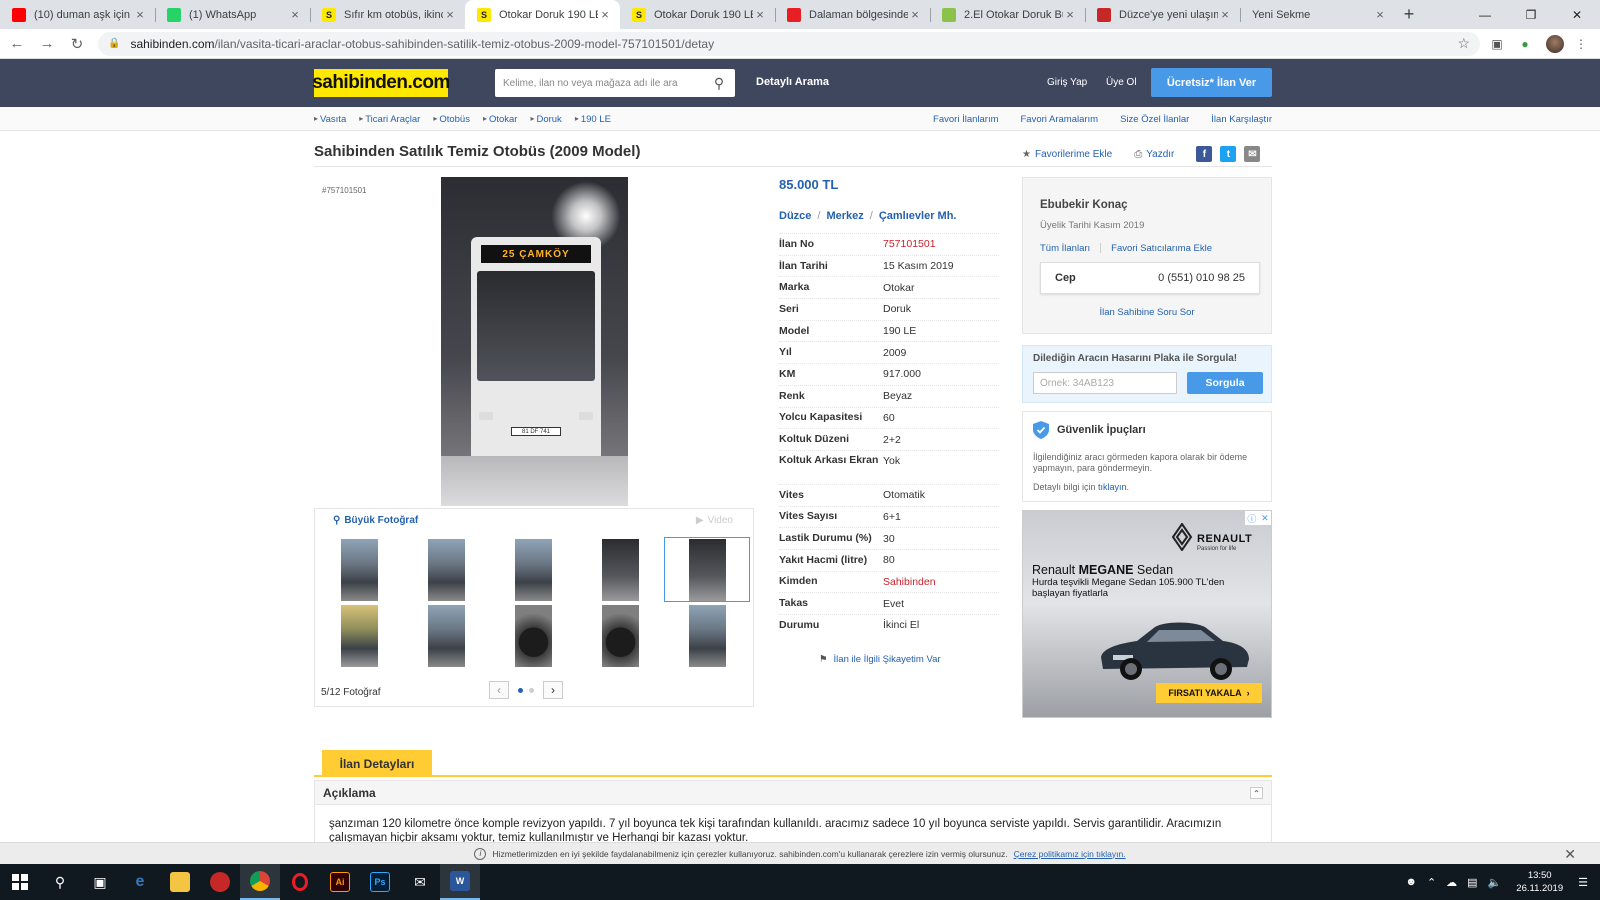 The image size is (1600, 900). What do you see at coordinates (1256, 793) in the screenshot?
I see `collapse-button: ⌃` at bounding box center [1256, 793].